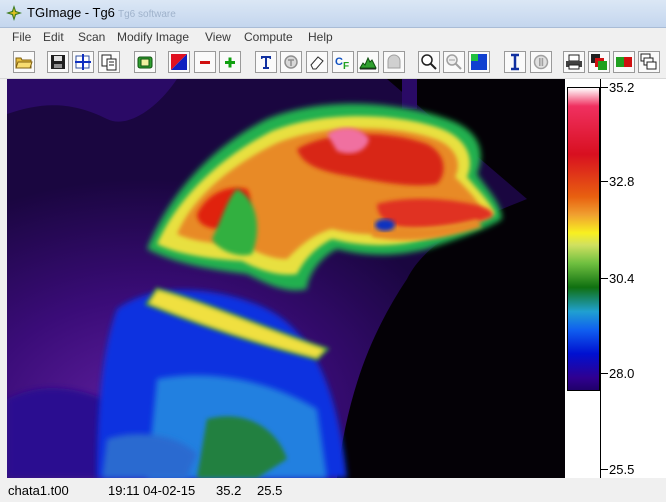 This screenshot has width=666, height=502. I want to click on histogram-icon, so click(368, 63).